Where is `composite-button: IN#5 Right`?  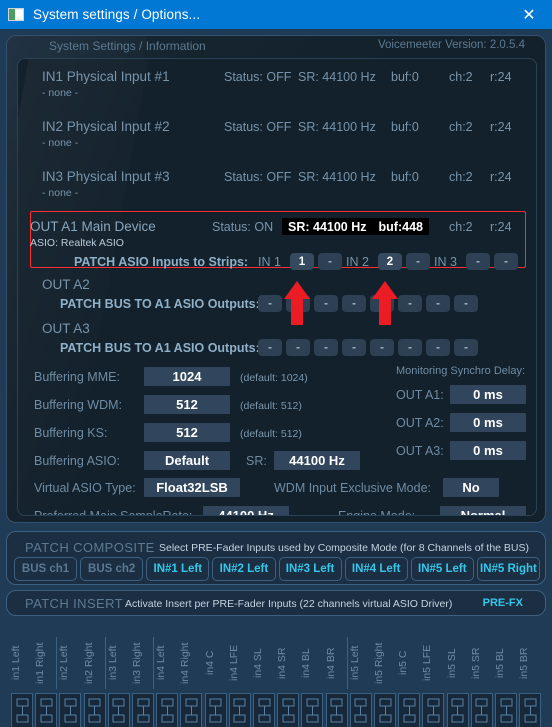
composite-button: IN#5 Right is located at coordinates (508, 569).